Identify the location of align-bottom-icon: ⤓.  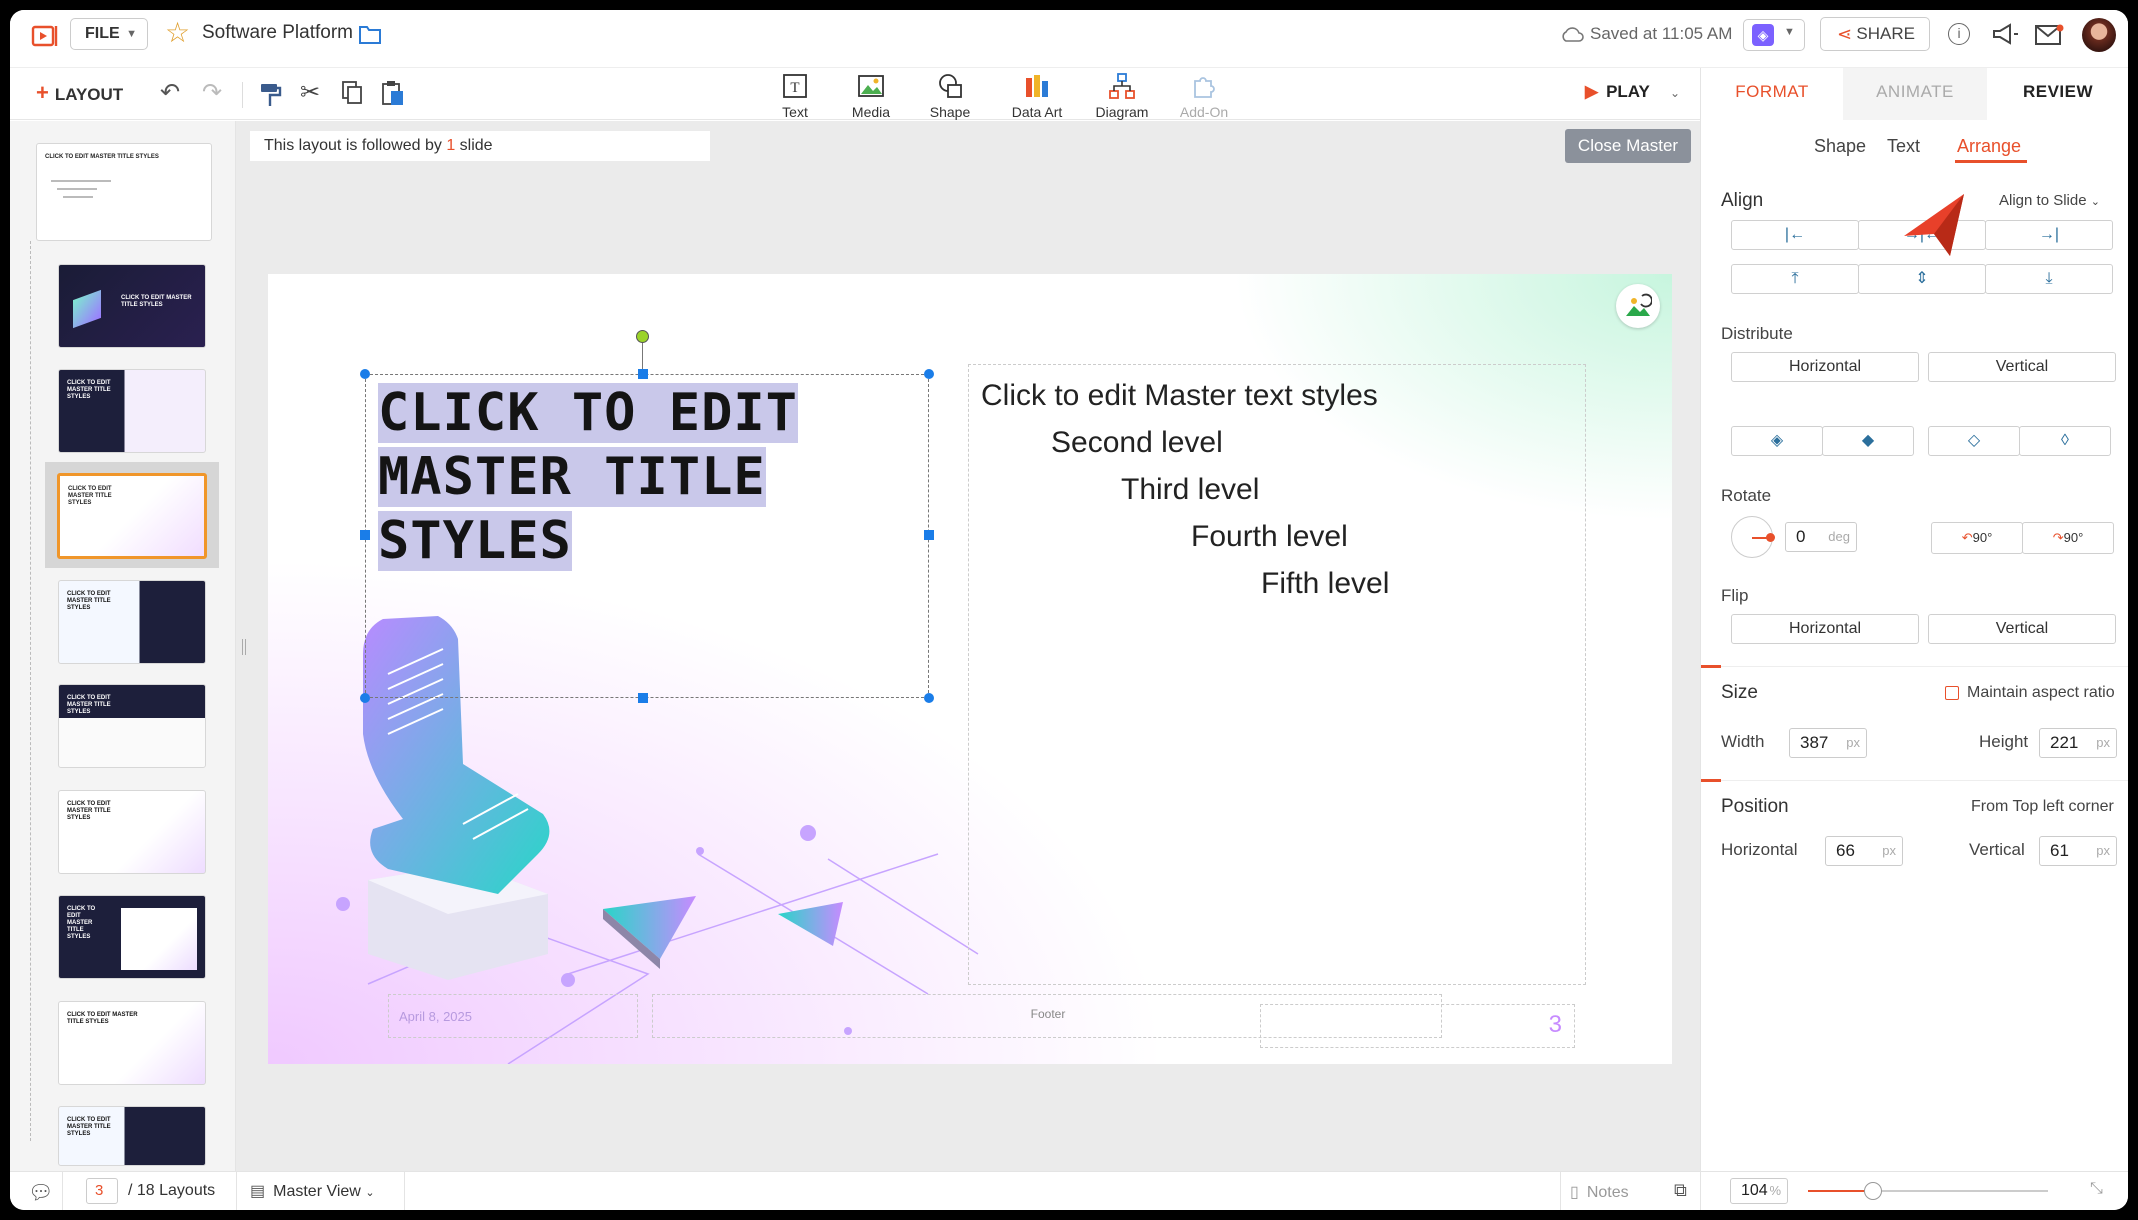
(2049, 278).